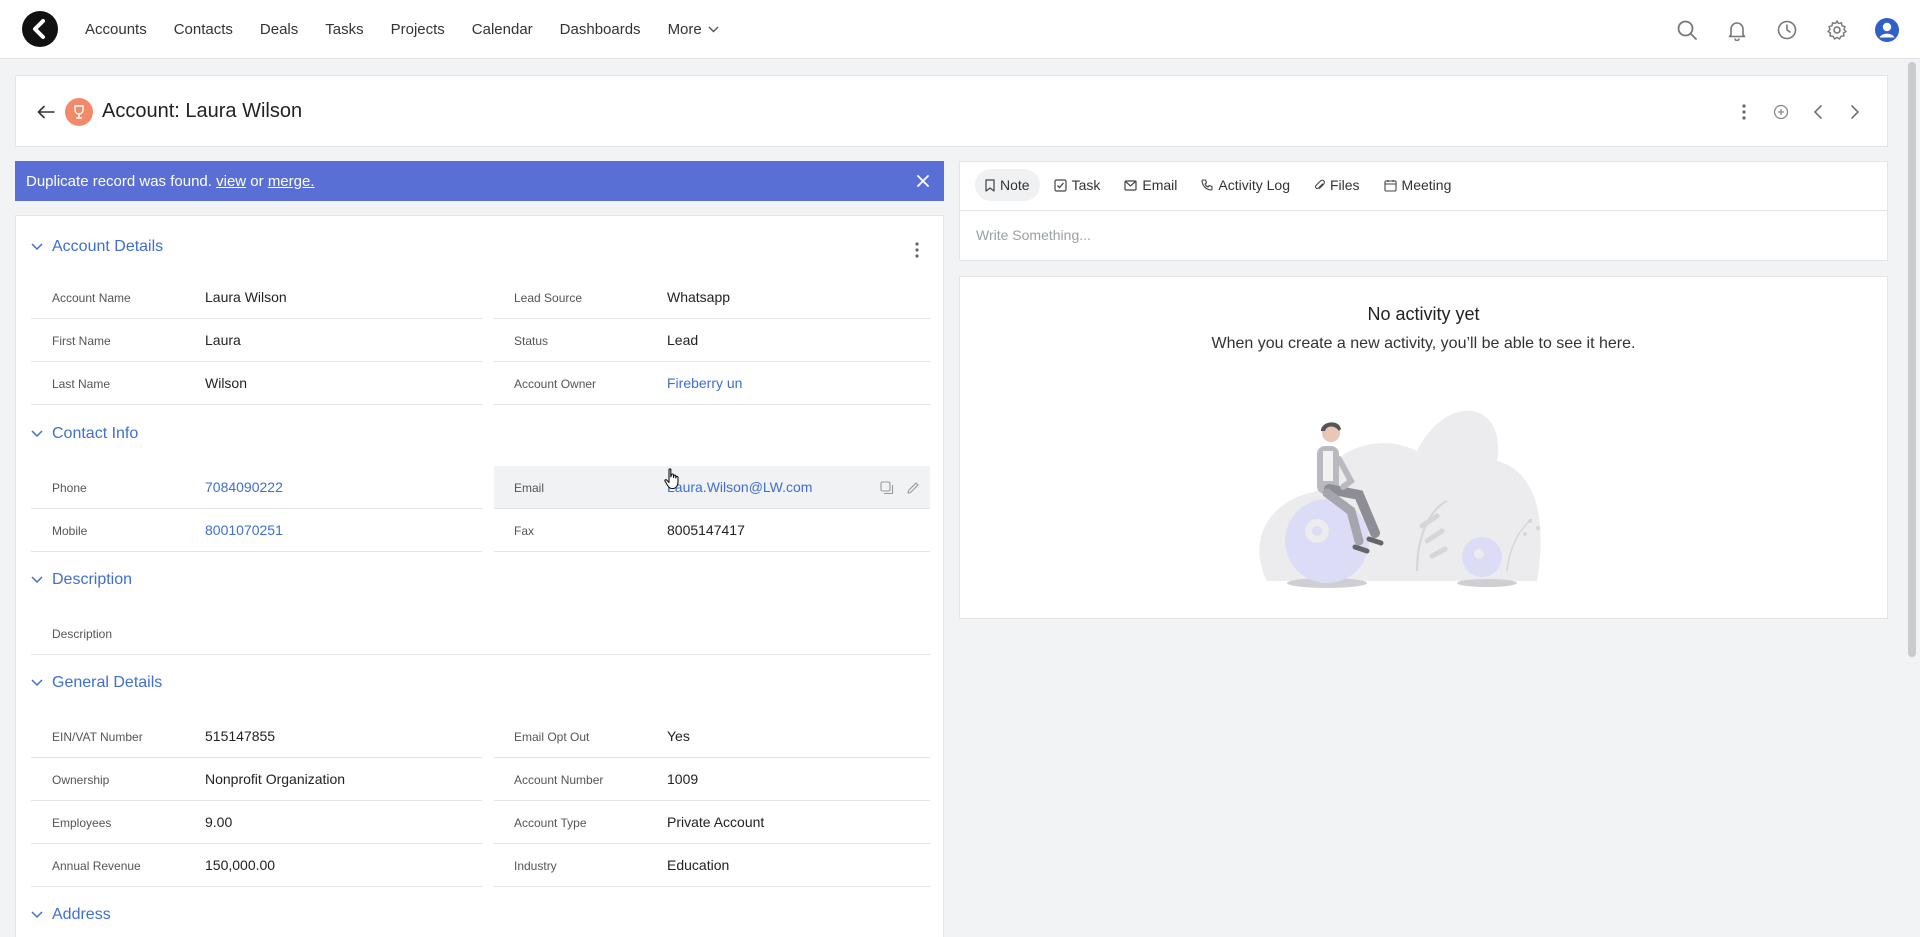  I want to click on field-label: Account Type, so click(550, 823).